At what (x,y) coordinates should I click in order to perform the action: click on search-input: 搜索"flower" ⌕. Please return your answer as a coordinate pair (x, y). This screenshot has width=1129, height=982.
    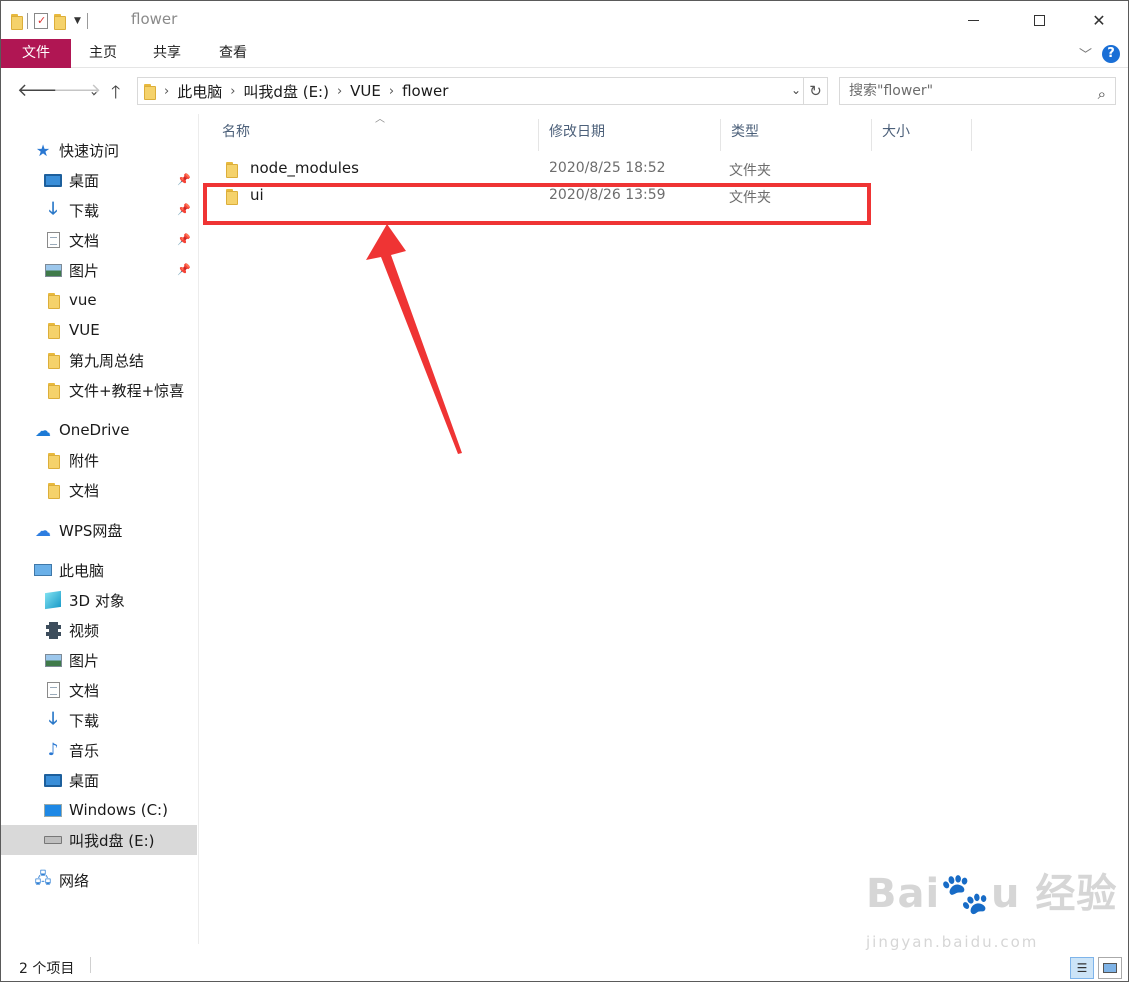
    Looking at the image, I should click on (977, 91).